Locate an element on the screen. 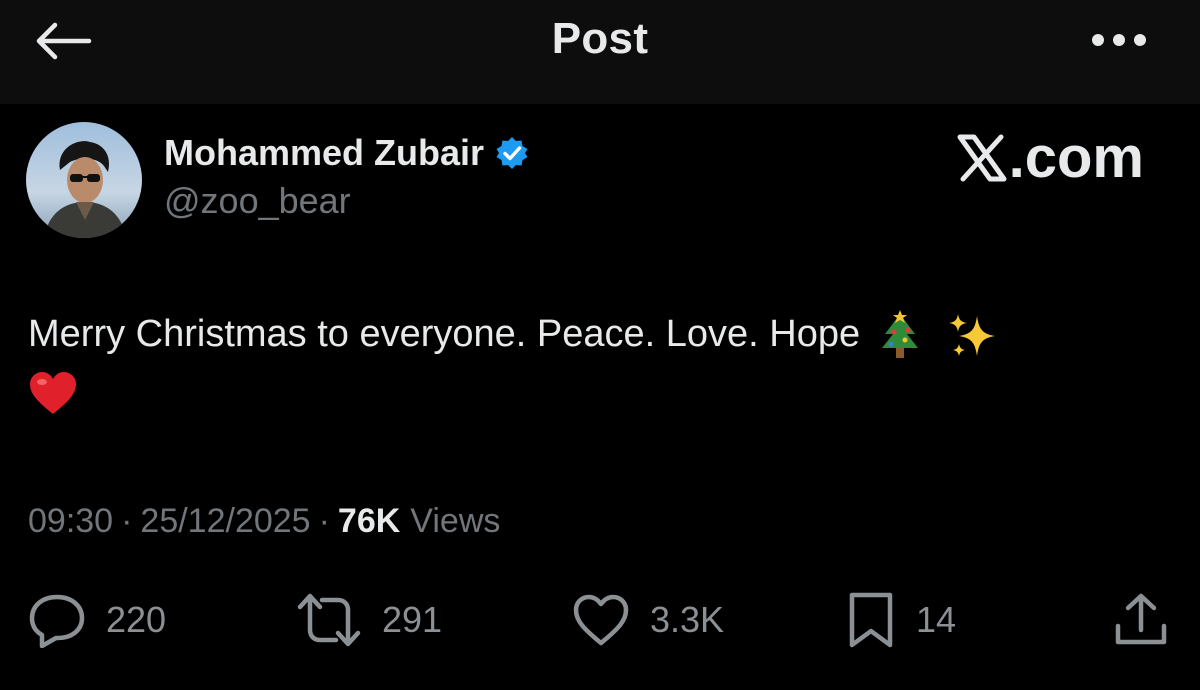 The width and height of the screenshot is (1200, 690). post-date: 25/12/2025 is located at coordinates (225, 521).